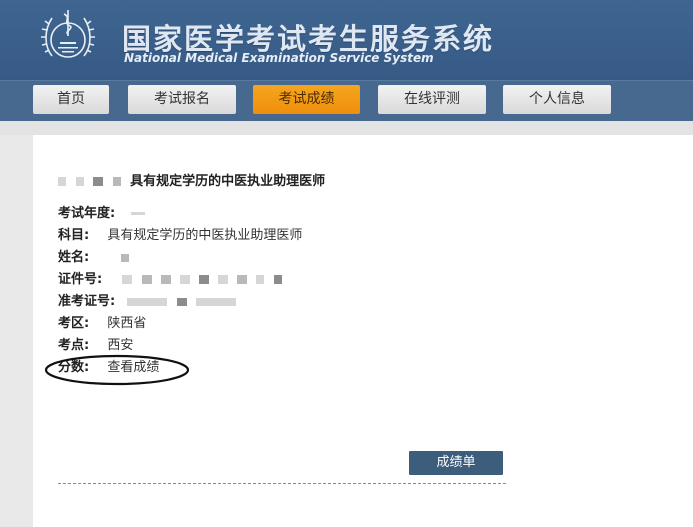  I want to click on field-subject: 科目: 具有规定学历的中医执业助理医师, so click(180, 236).